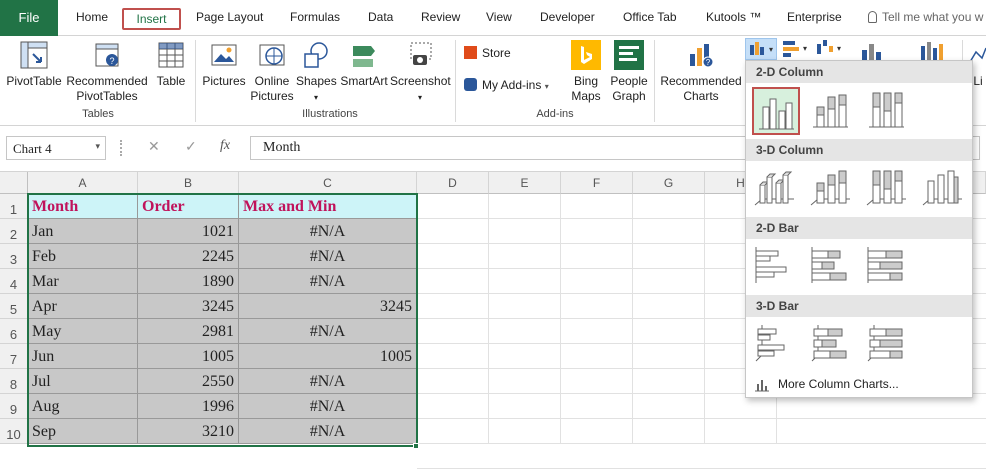 The image size is (986, 469). Describe the element at coordinates (629, 72) in the screenshot. I see `people-graph-button: People Graph` at that location.